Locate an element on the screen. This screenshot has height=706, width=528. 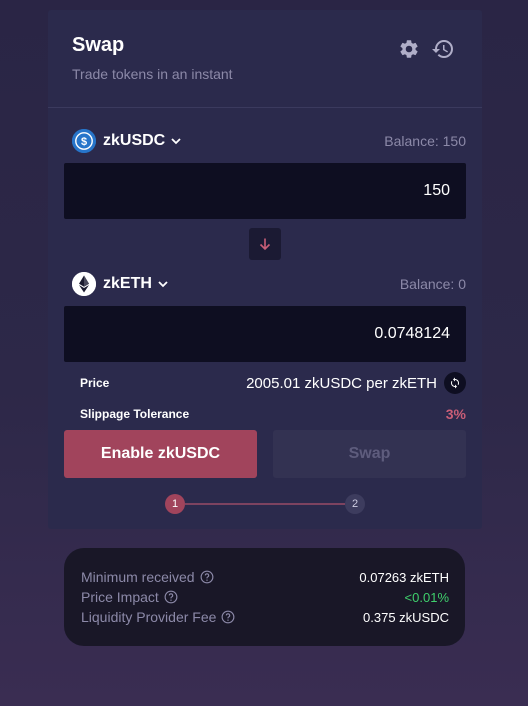
page-title: Swap is located at coordinates (98, 45).